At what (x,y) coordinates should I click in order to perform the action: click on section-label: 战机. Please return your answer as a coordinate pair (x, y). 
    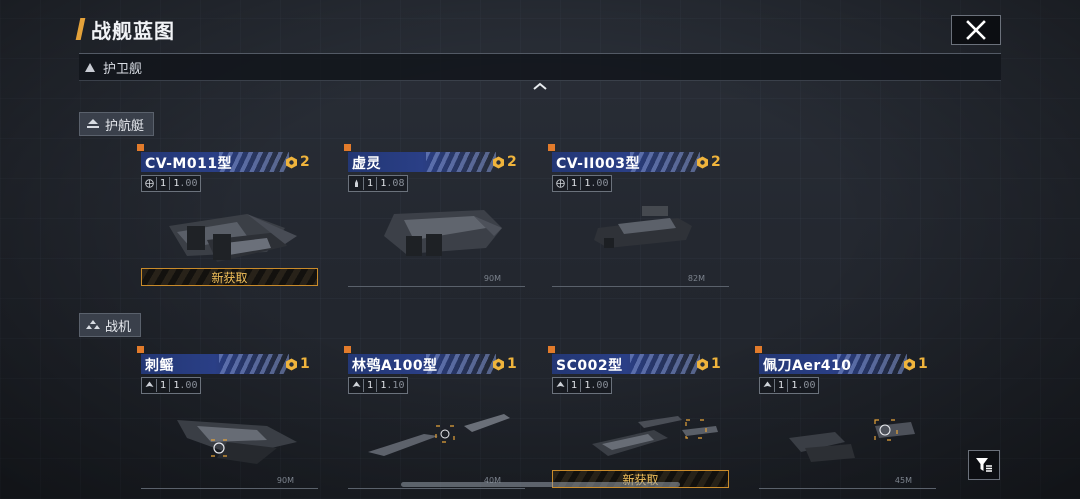
    Looking at the image, I should click on (118, 327).